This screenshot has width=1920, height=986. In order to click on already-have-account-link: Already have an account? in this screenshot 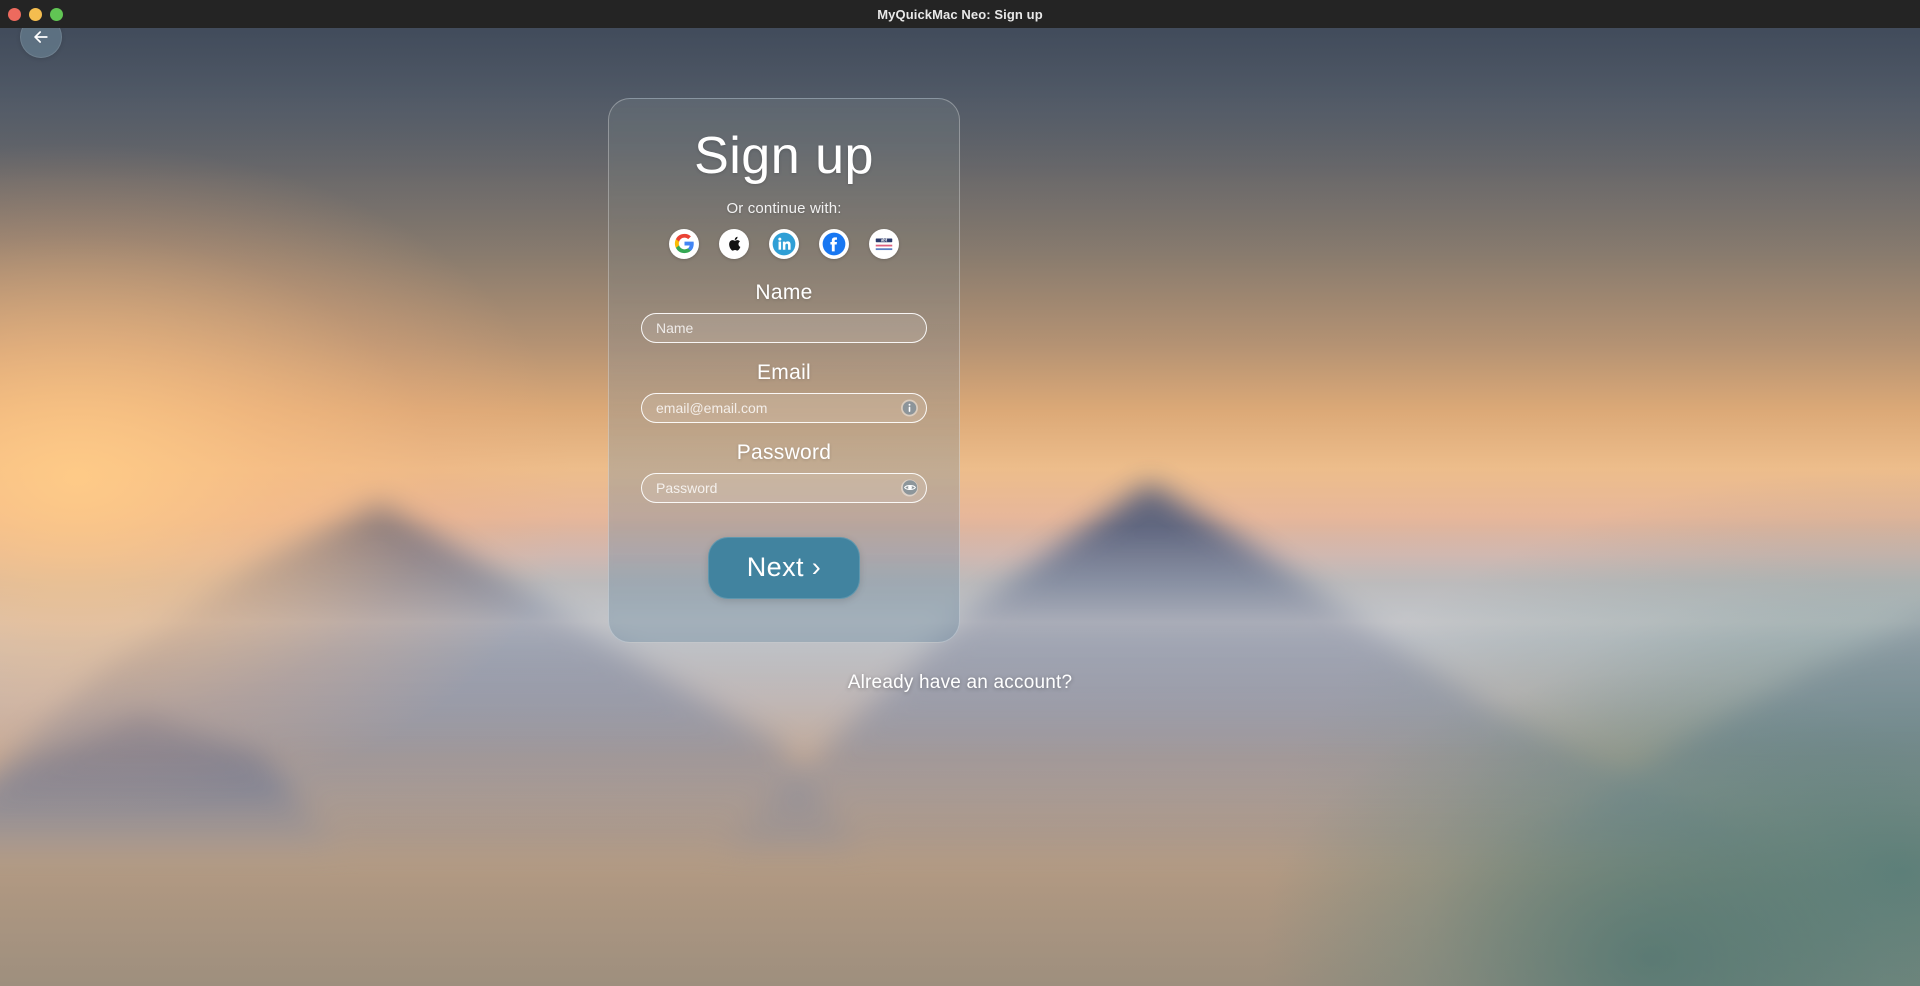, I will do `click(960, 683)`.